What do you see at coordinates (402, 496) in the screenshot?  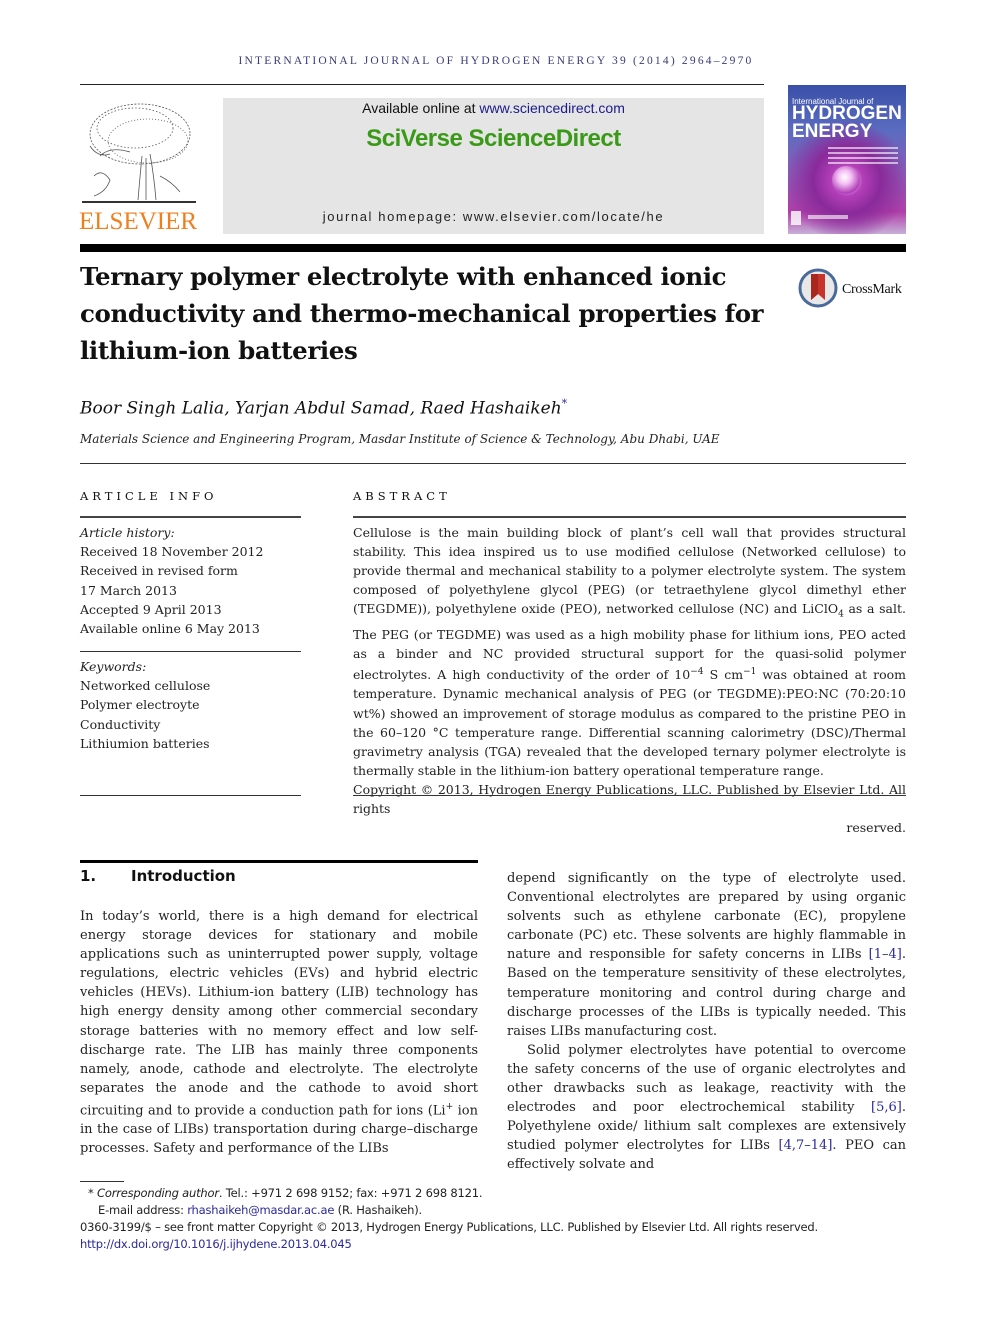 I see `abstract-heading: ABSTRACT` at bounding box center [402, 496].